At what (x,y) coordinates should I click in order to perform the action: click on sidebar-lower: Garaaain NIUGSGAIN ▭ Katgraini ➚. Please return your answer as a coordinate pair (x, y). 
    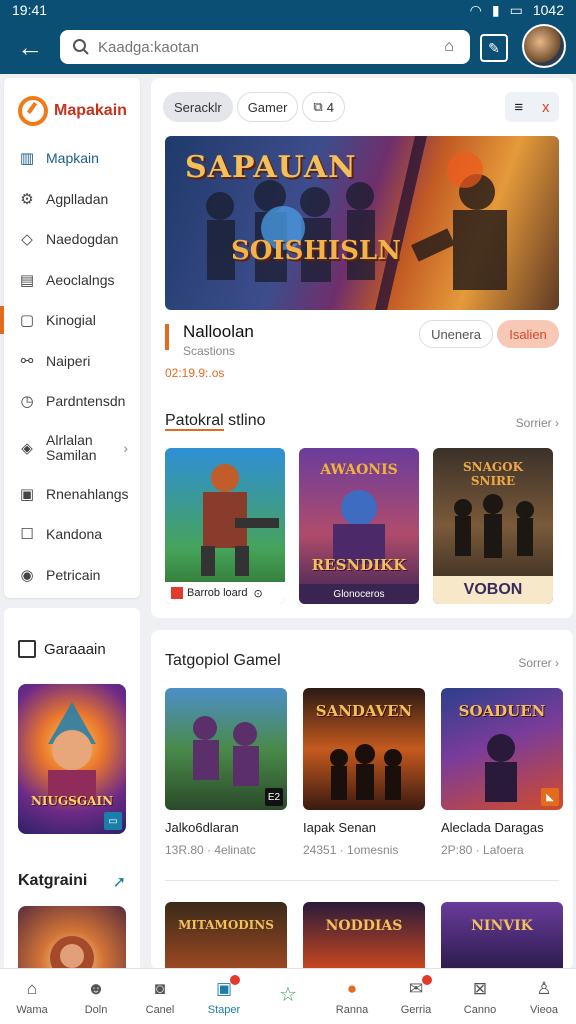
    Looking at the image, I should click on (72, 792).